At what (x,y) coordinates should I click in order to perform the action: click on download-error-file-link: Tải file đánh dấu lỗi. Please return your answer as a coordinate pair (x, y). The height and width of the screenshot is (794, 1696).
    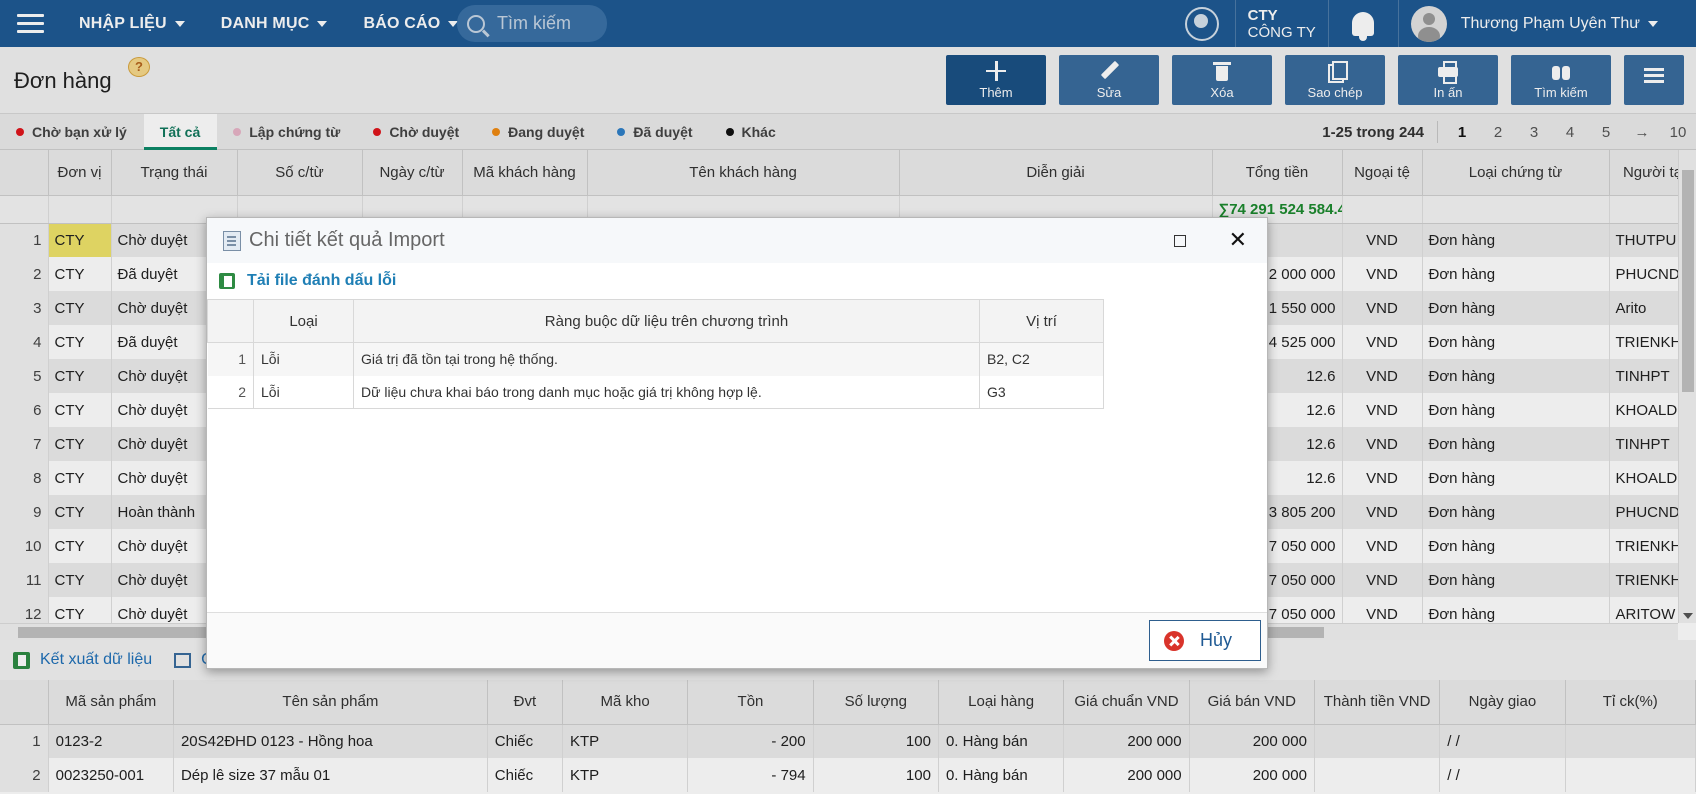
    Looking at the image, I should click on (737, 281).